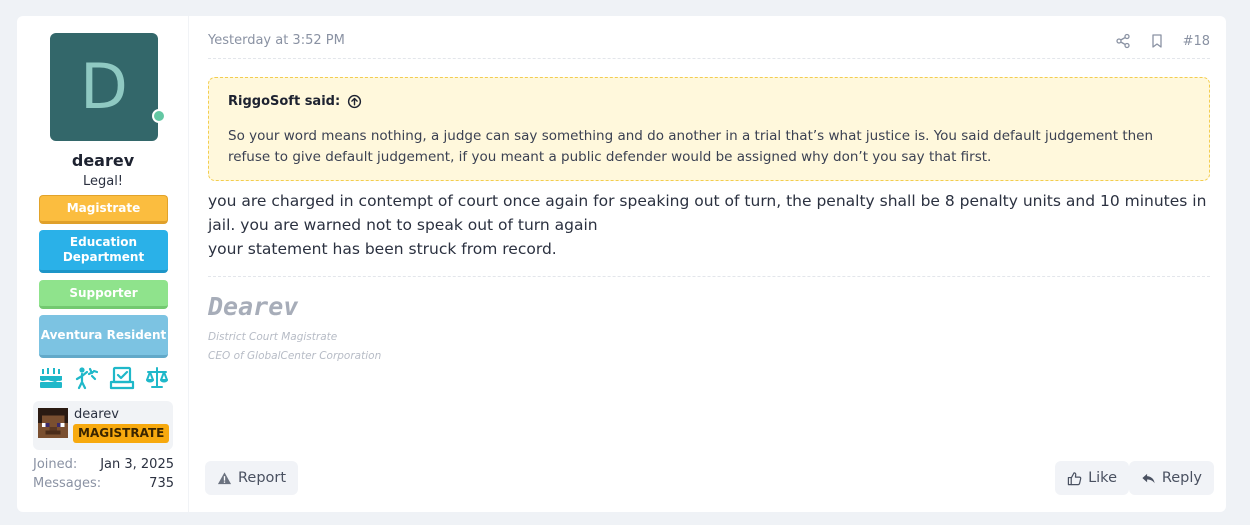 The width and height of the screenshot is (1250, 525). Describe the element at coordinates (67, 483) in the screenshot. I see `stat-label: Messages:` at that location.